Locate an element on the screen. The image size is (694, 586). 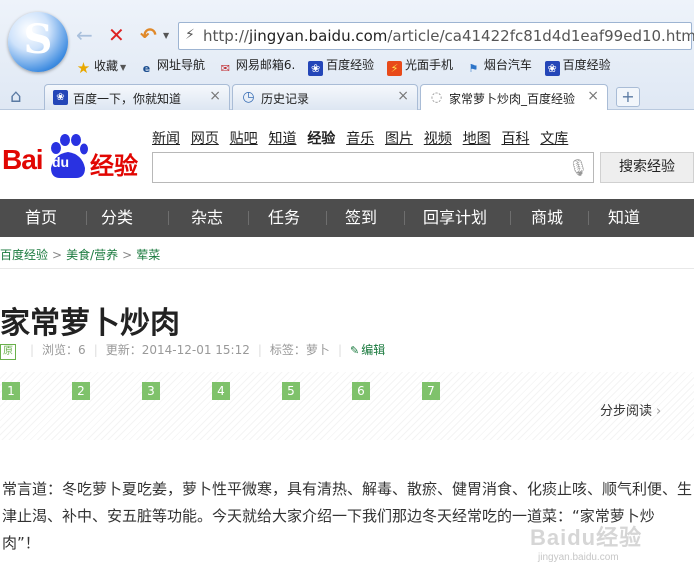
logo-bai: Bai is located at coordinates (23, 159).